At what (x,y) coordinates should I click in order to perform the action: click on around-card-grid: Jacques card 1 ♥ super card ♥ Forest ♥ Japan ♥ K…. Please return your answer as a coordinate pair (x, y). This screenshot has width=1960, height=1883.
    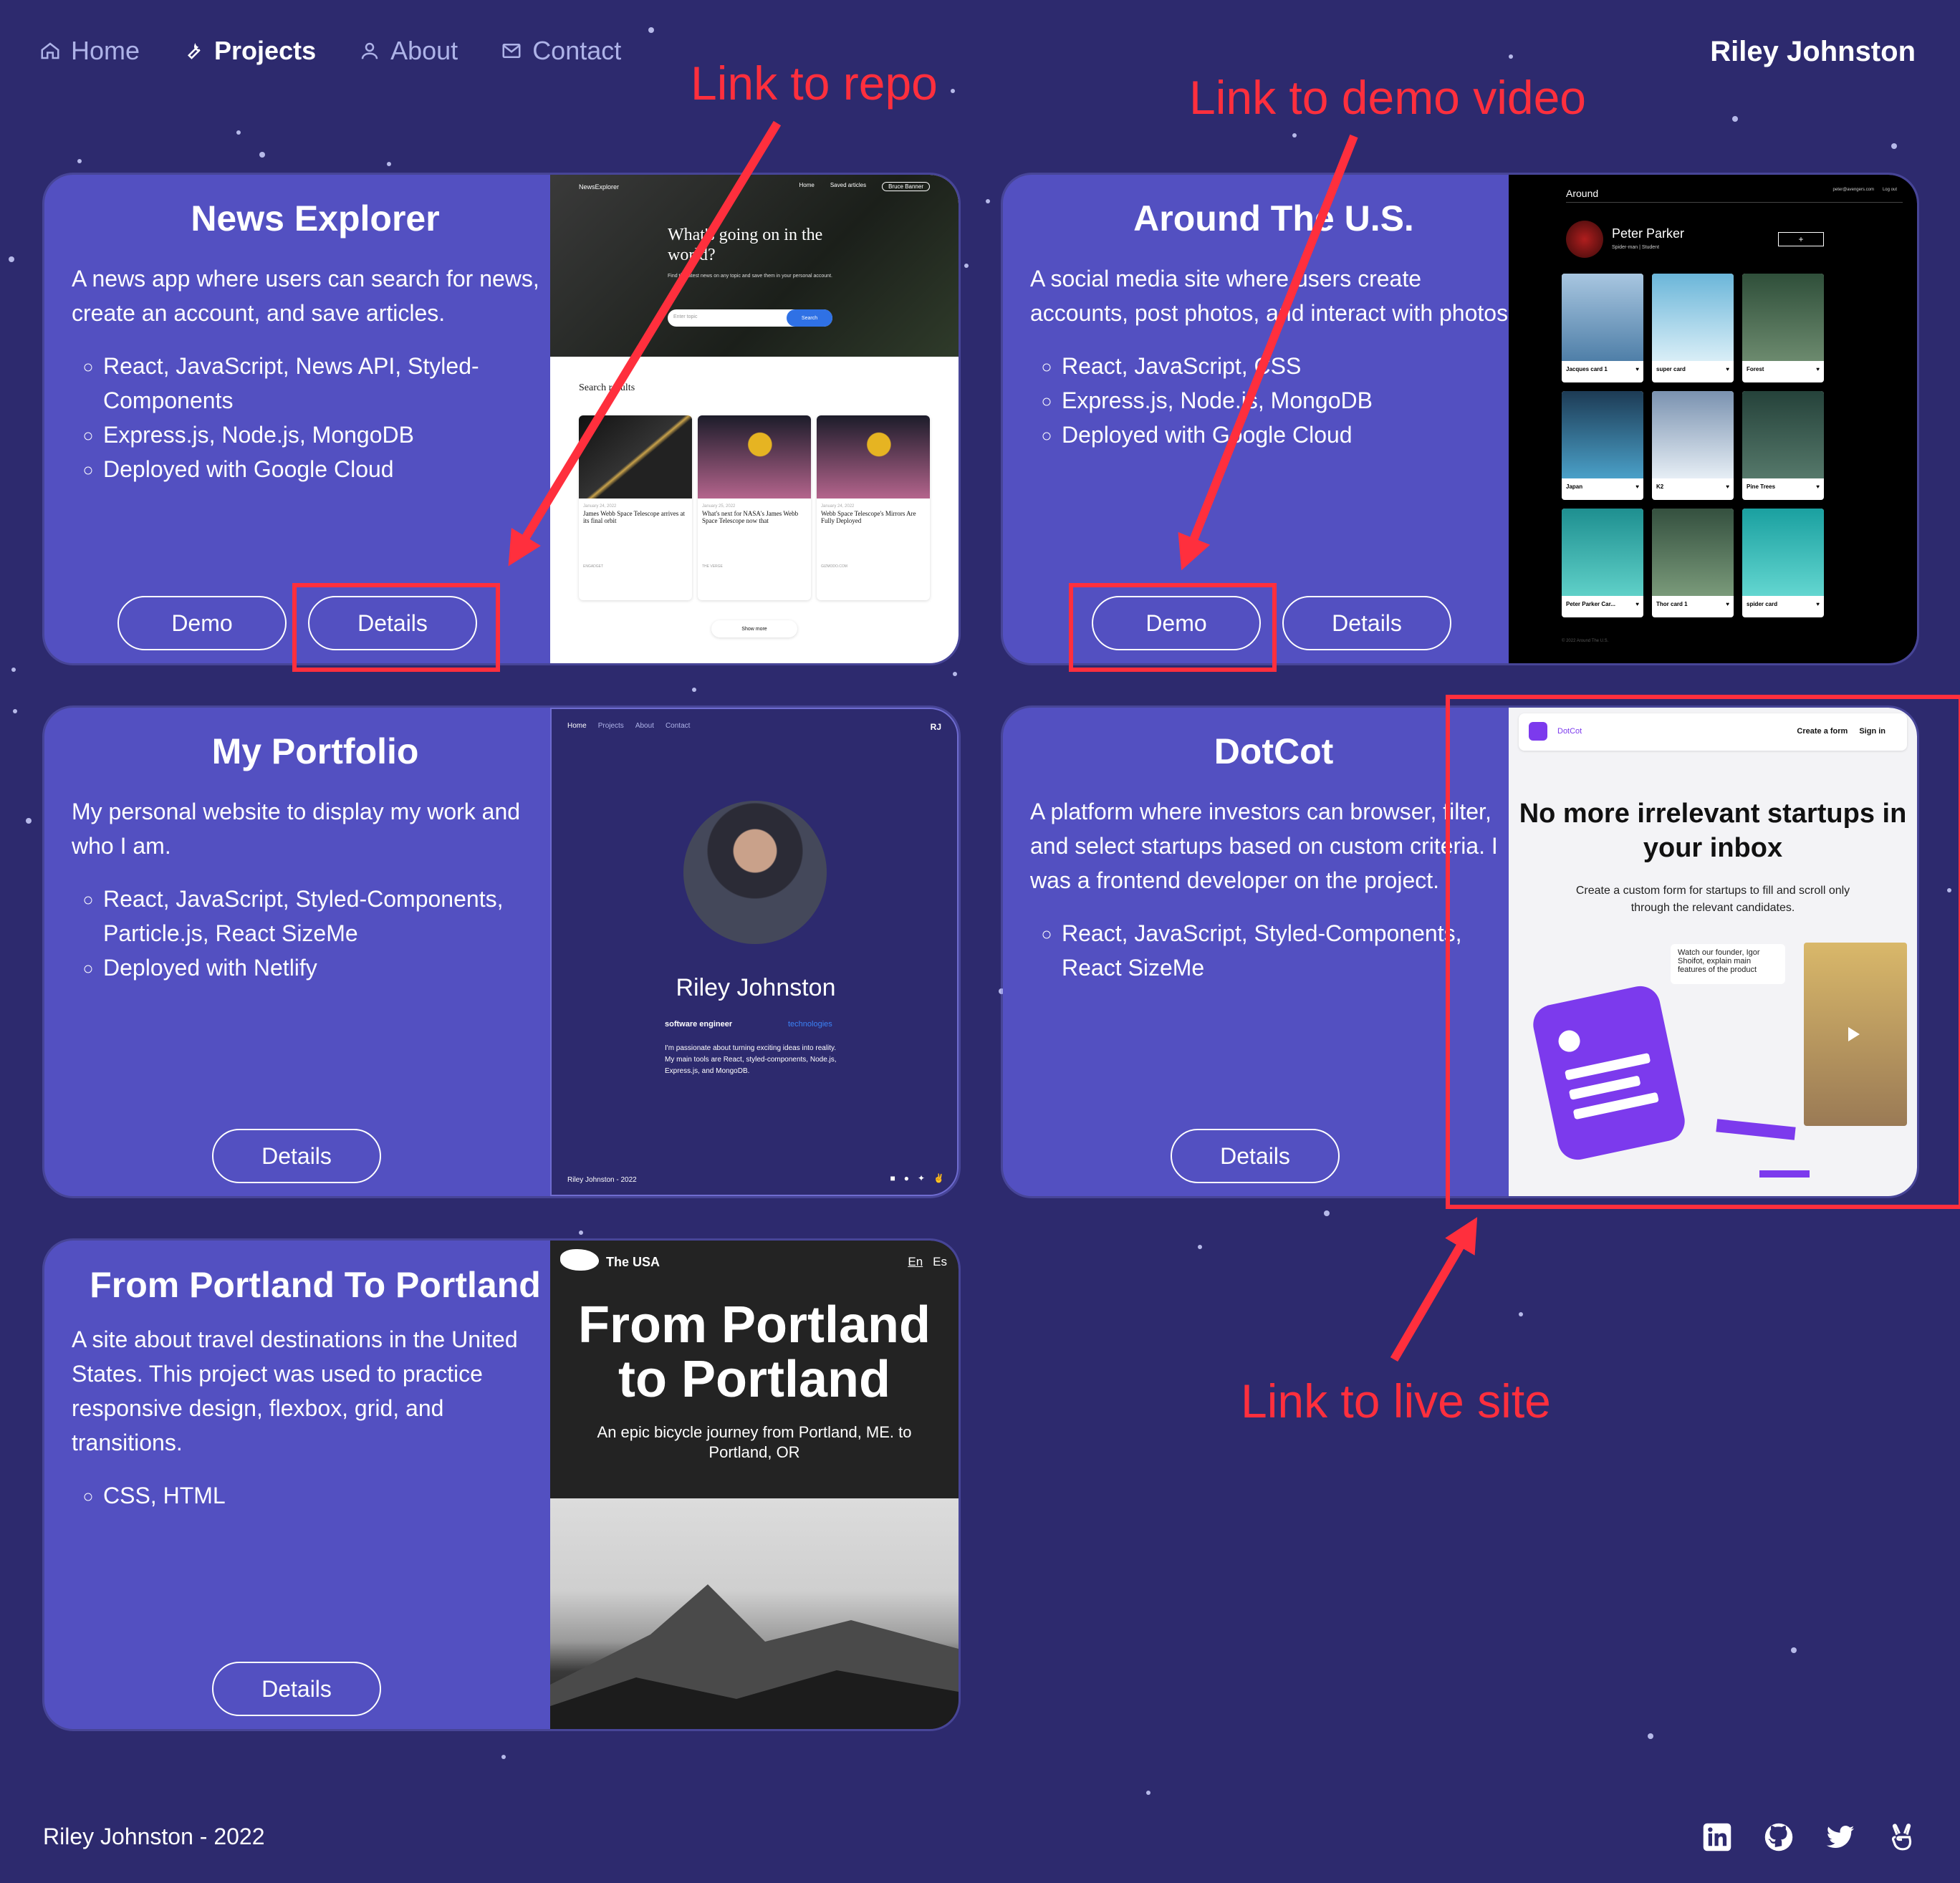
    Looking at the image, I should click on (1718, 445).